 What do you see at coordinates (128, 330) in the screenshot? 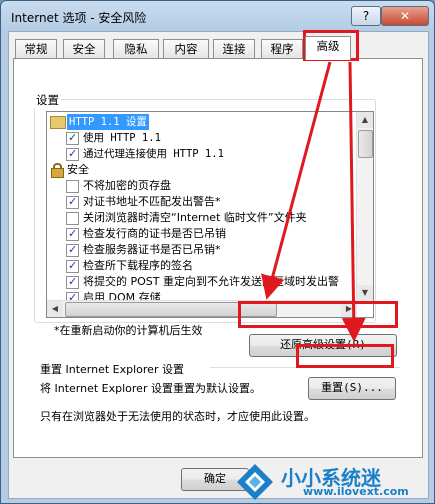
I see `restart-note: *在重新启动你的计算机后生效` at bounding box center [128, 330].